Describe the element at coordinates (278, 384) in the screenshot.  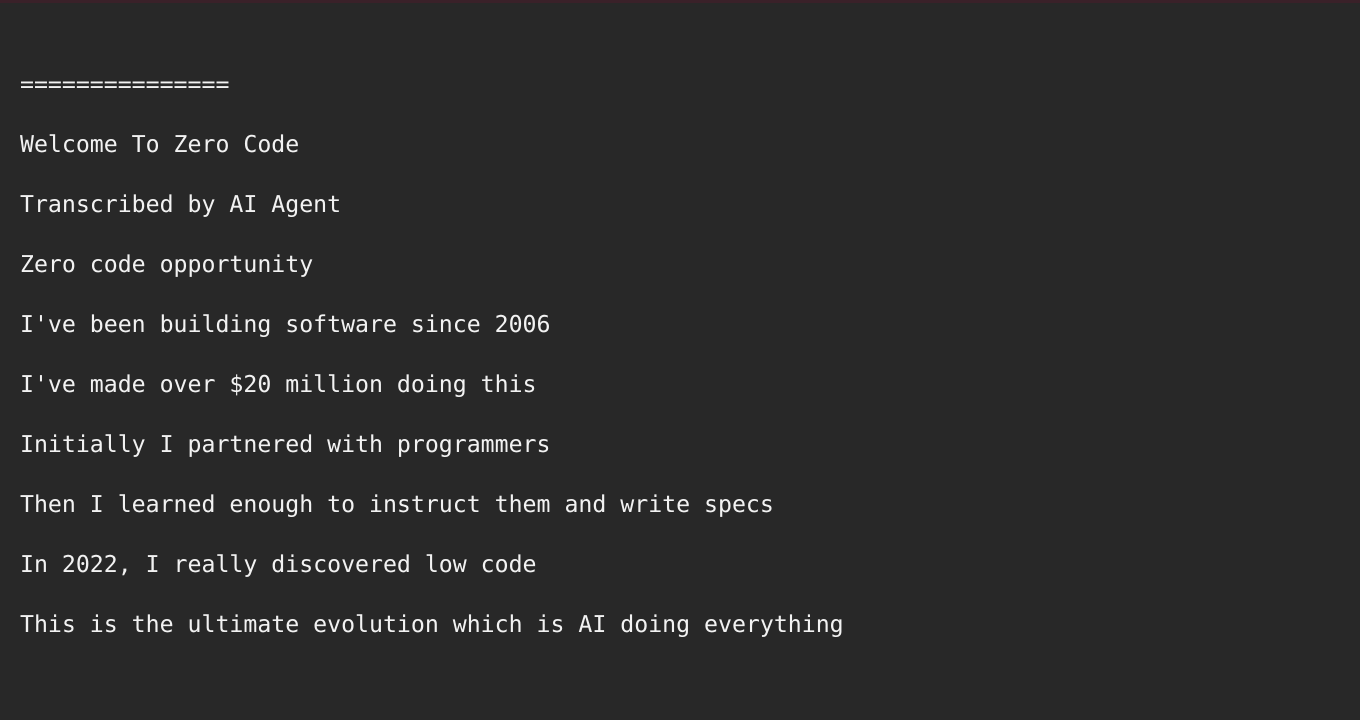
I see `earnings-line: I've made over $20 million doing this` at that location.